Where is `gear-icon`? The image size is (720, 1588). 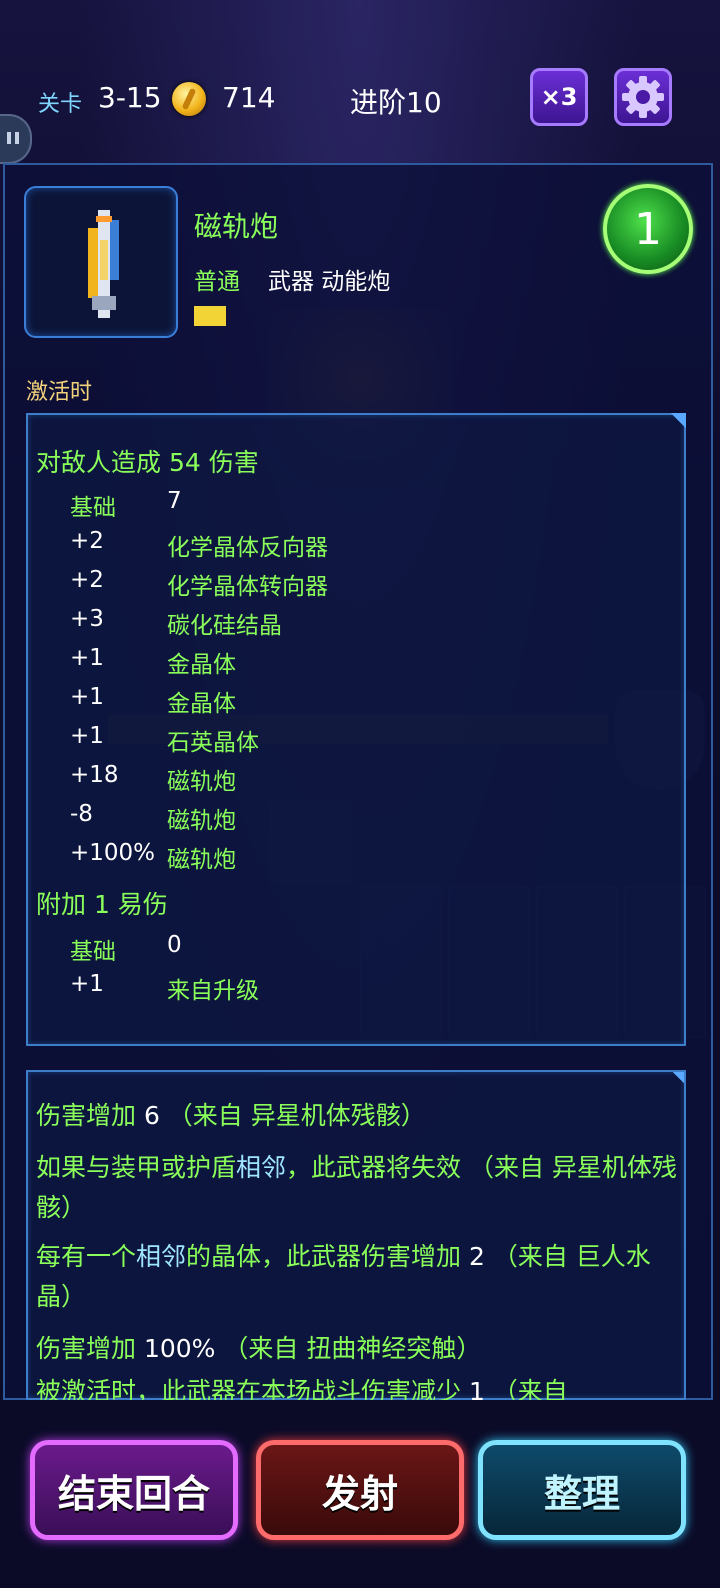 gear-icon is located at coordinates (643, 97).